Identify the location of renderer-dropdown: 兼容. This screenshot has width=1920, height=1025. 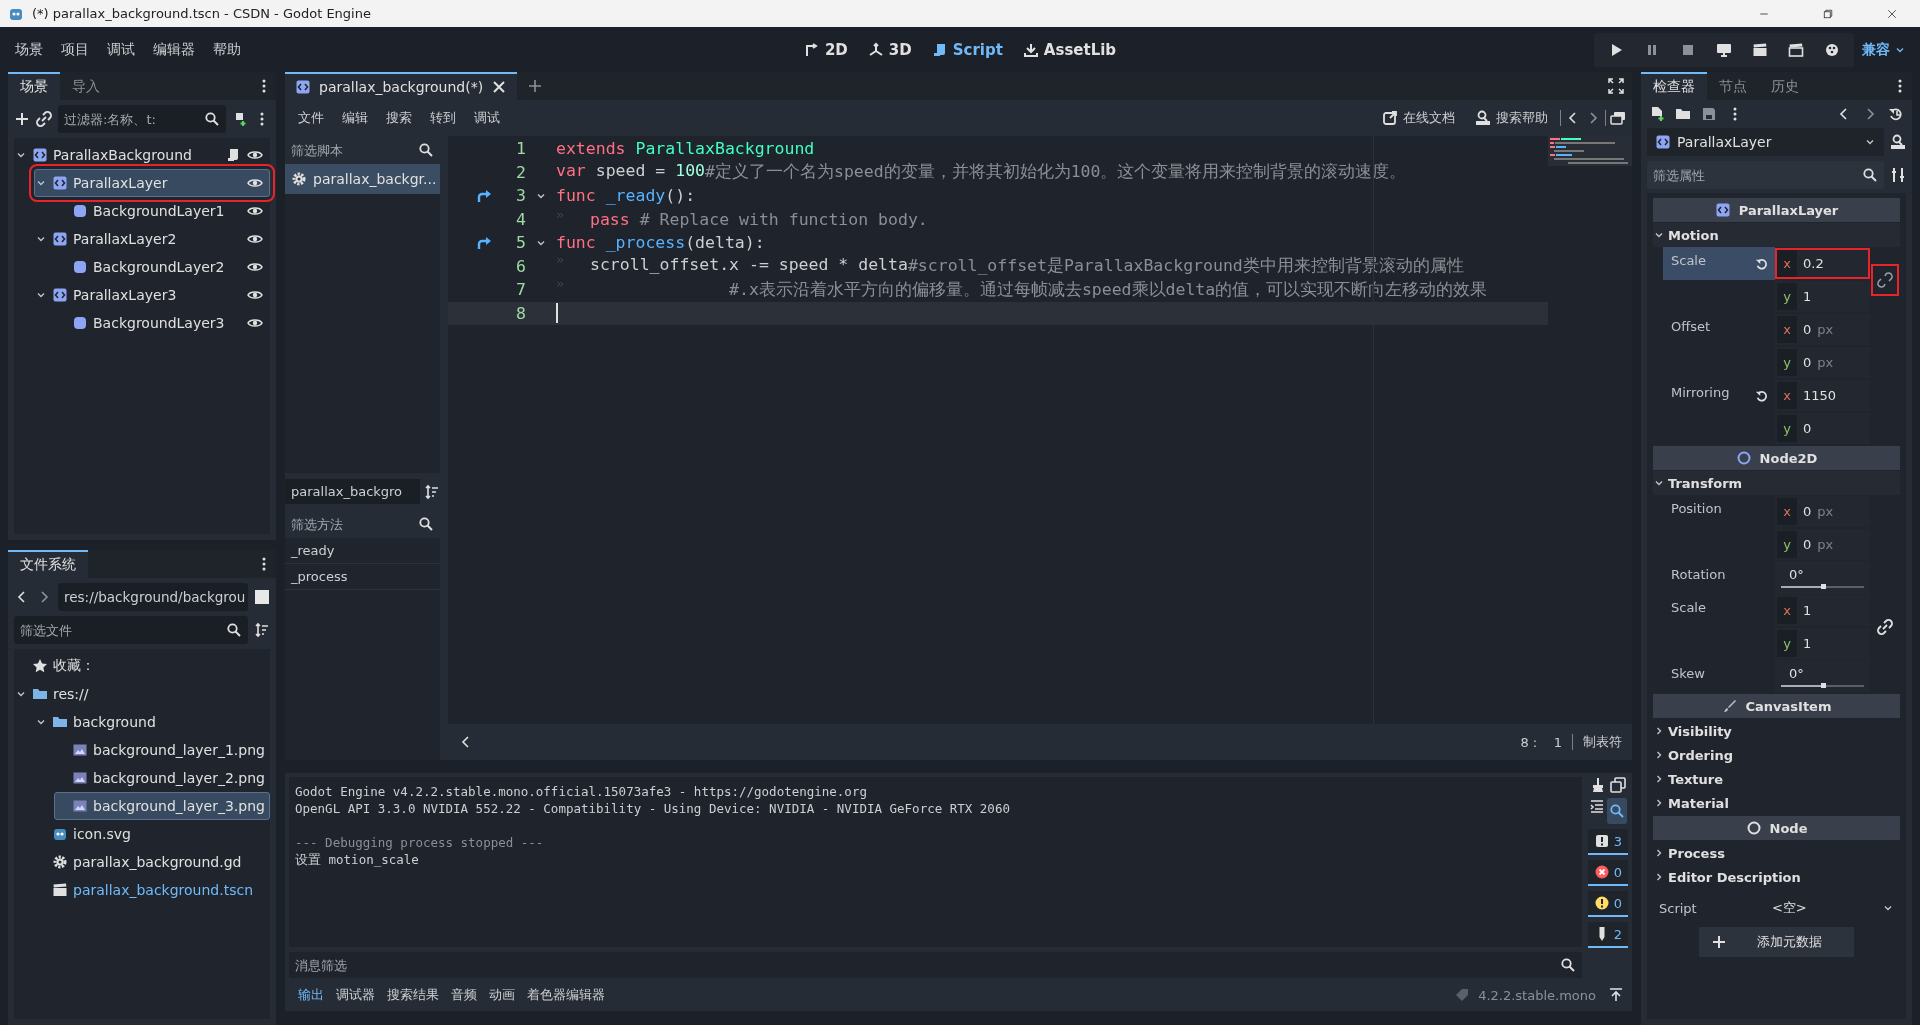
(1884, 49).